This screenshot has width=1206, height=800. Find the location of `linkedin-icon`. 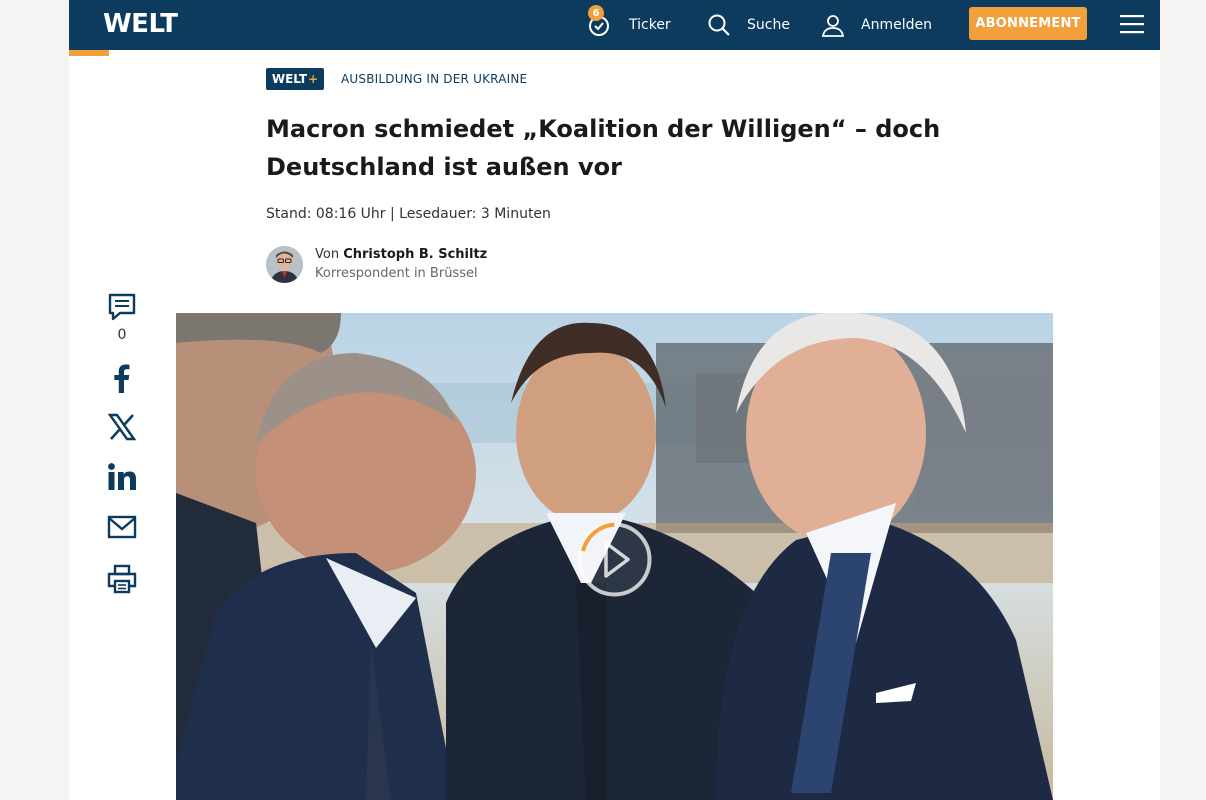

linkedin-icon is located at coordinates (122, 476).